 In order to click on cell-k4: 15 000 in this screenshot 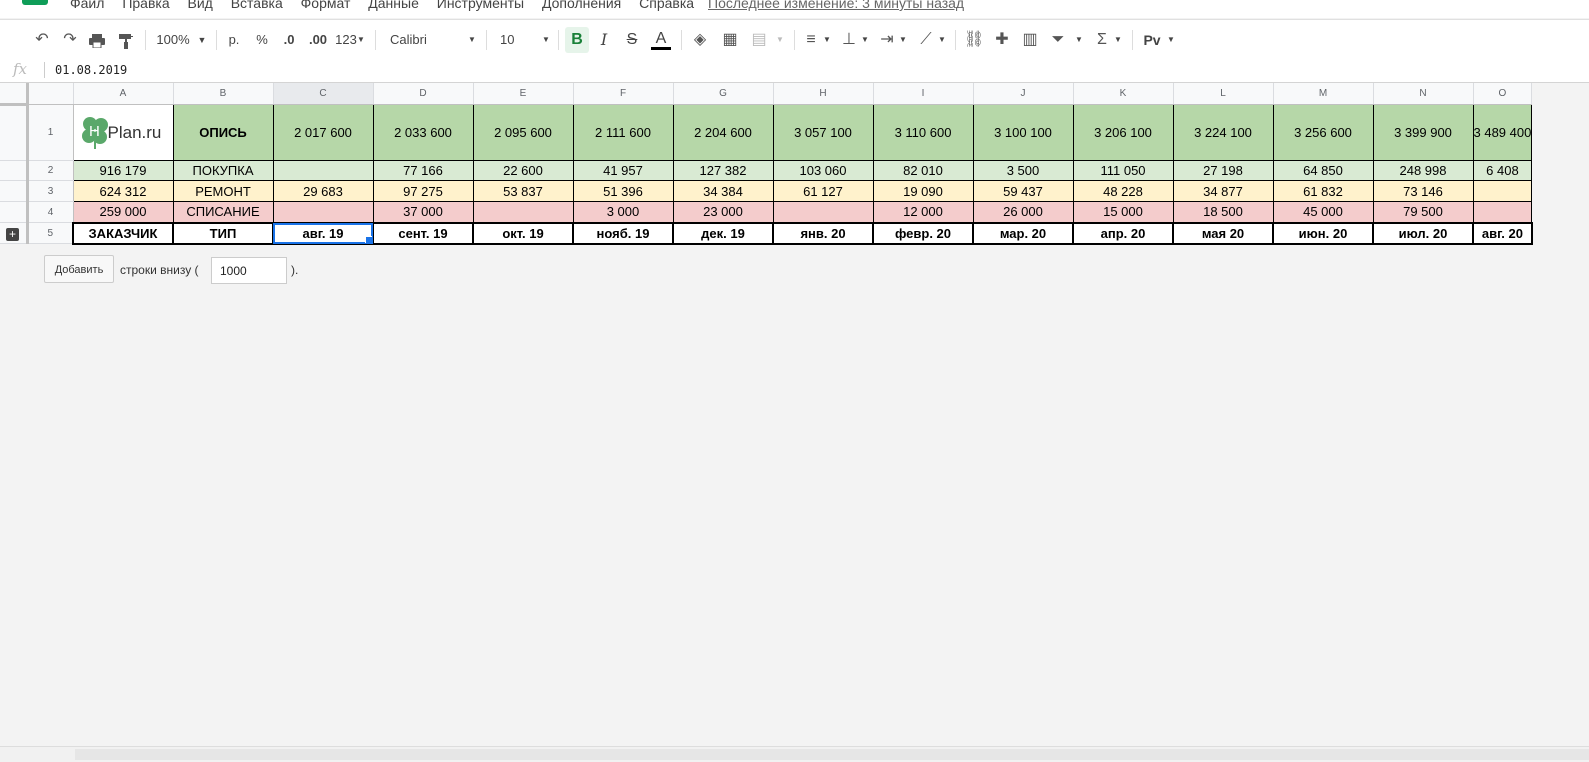, I will do `click(1123, 212)`.